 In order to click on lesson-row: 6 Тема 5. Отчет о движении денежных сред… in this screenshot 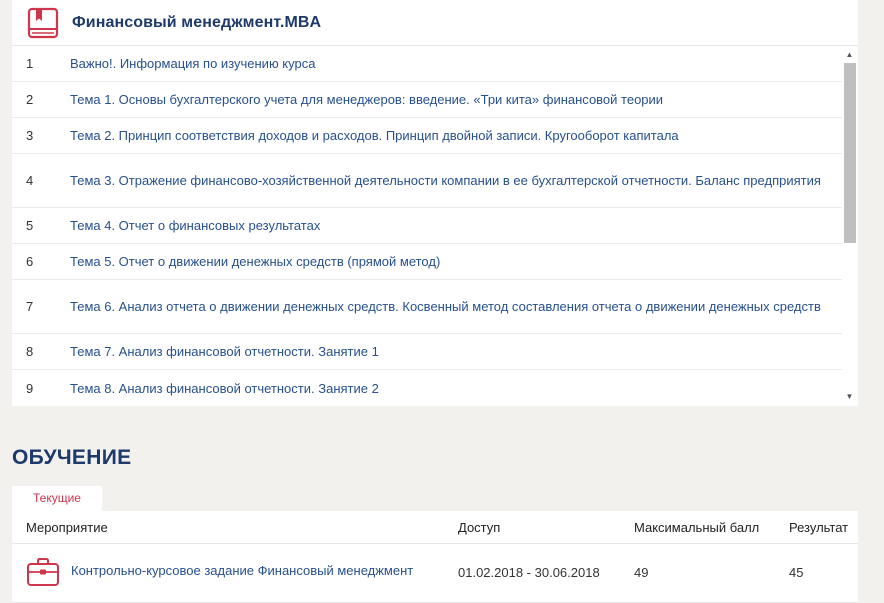, I will do `click(427, 262)`.